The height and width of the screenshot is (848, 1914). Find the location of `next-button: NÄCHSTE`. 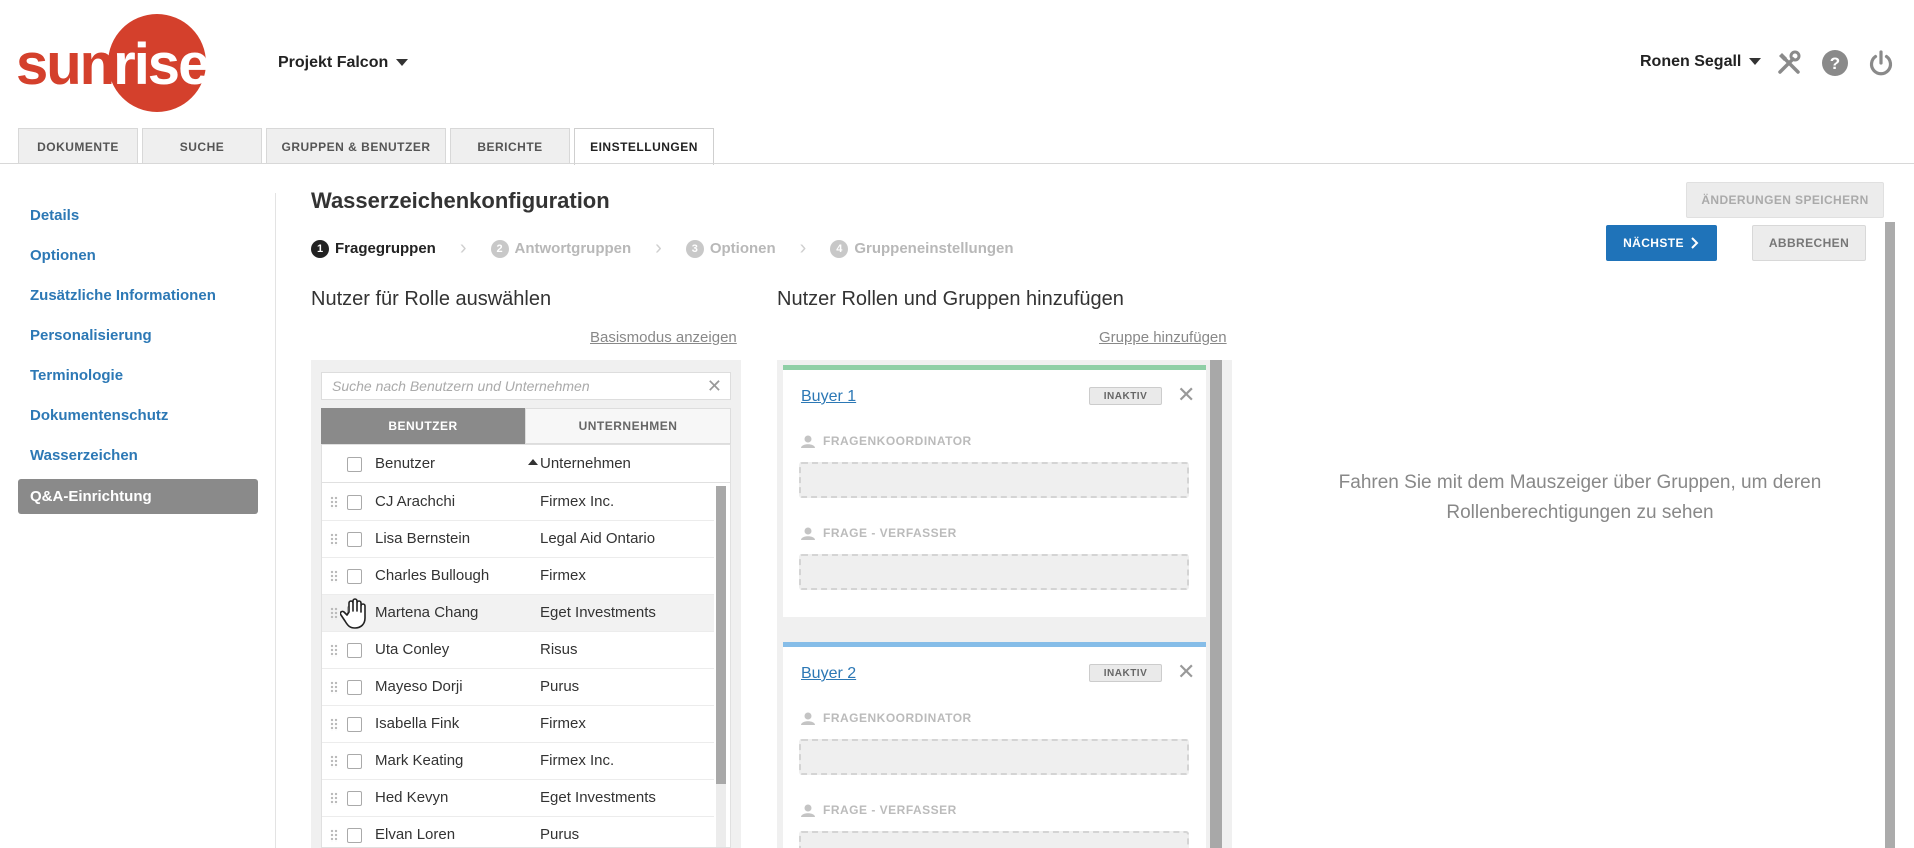

next-button: NÄCHSTE is located at coordinates (1661, 243).